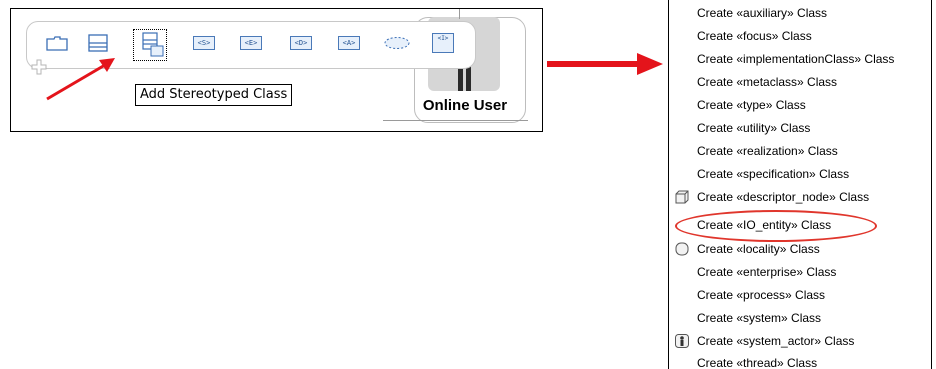 This screenshot has width=936, height=369. I want to click on menu-item-label: Create «auxiliary» Class, so click(762, 13).